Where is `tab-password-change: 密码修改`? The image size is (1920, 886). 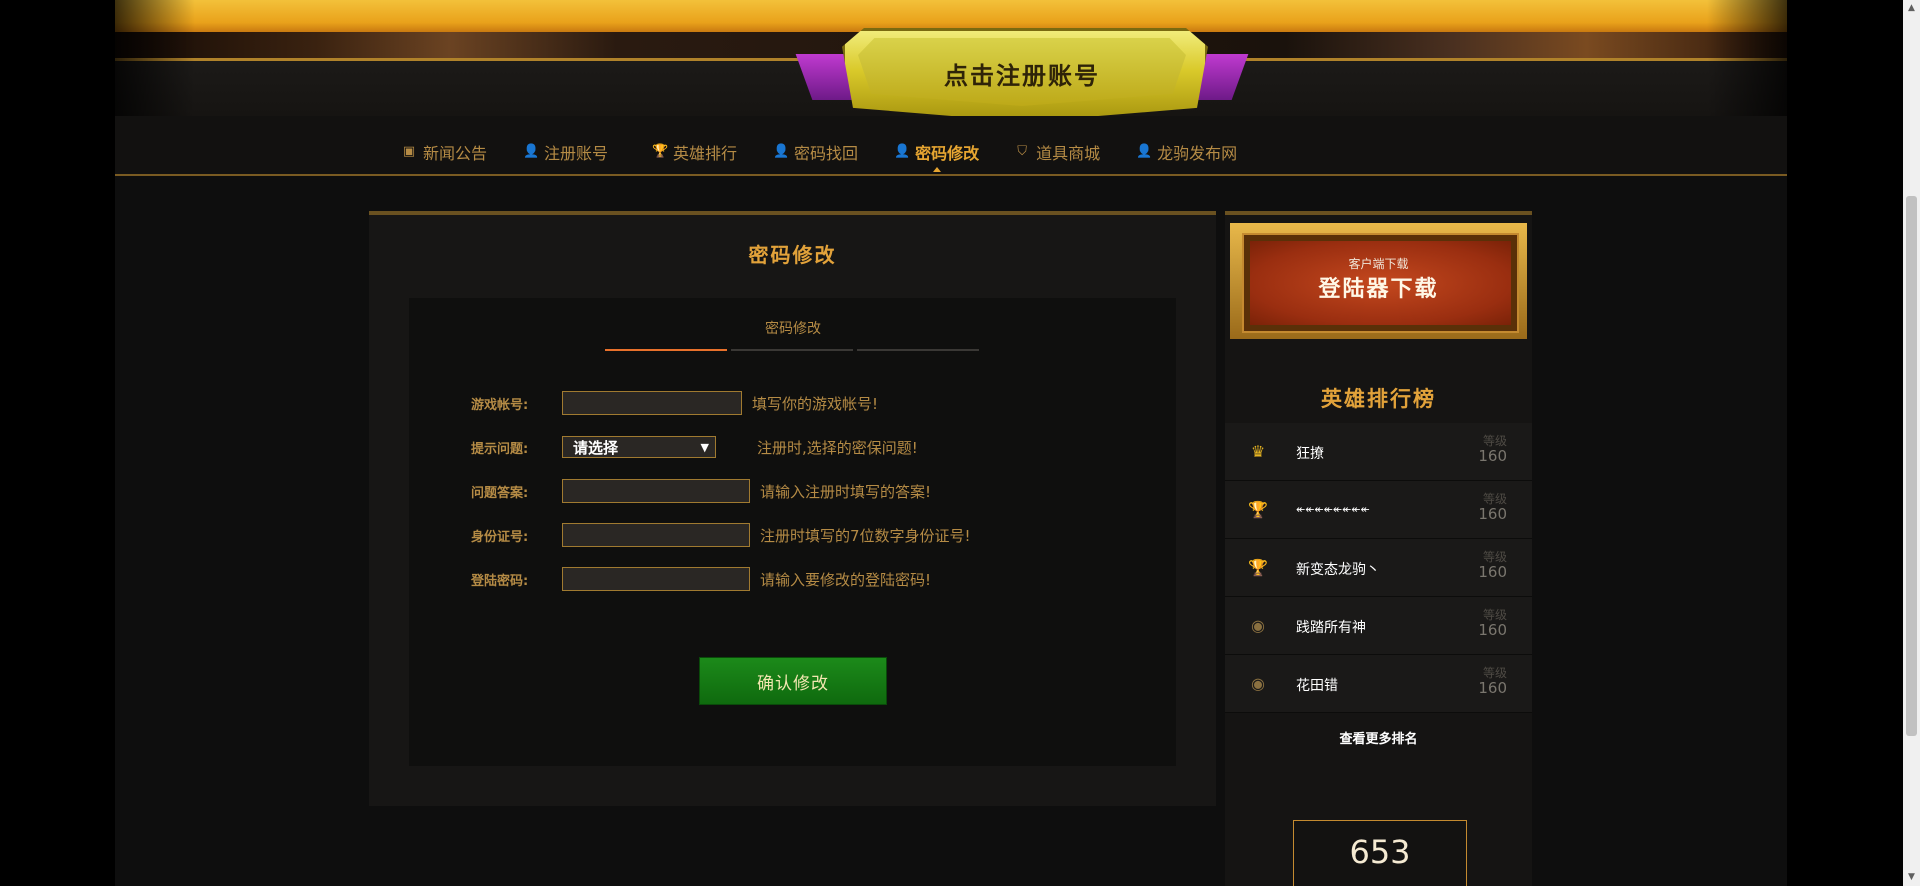
tab-password-change: 密码修改 is located at coordinates (793, 328).